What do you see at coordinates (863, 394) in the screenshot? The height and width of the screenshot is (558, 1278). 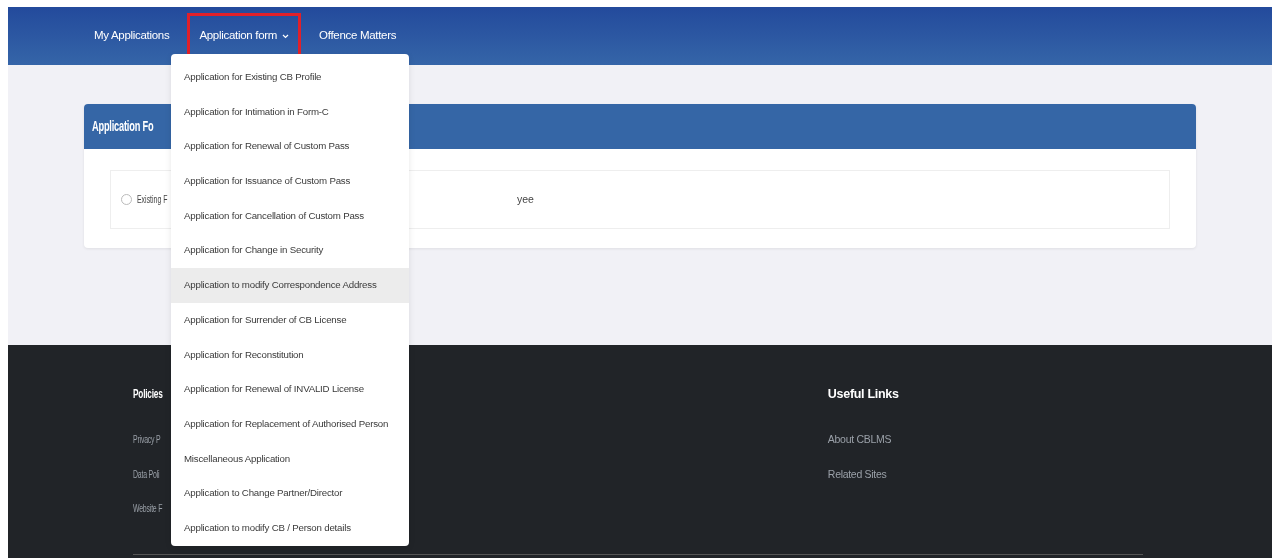 I see `footer-heading: Useful Links` at bounding box center [863, 394].